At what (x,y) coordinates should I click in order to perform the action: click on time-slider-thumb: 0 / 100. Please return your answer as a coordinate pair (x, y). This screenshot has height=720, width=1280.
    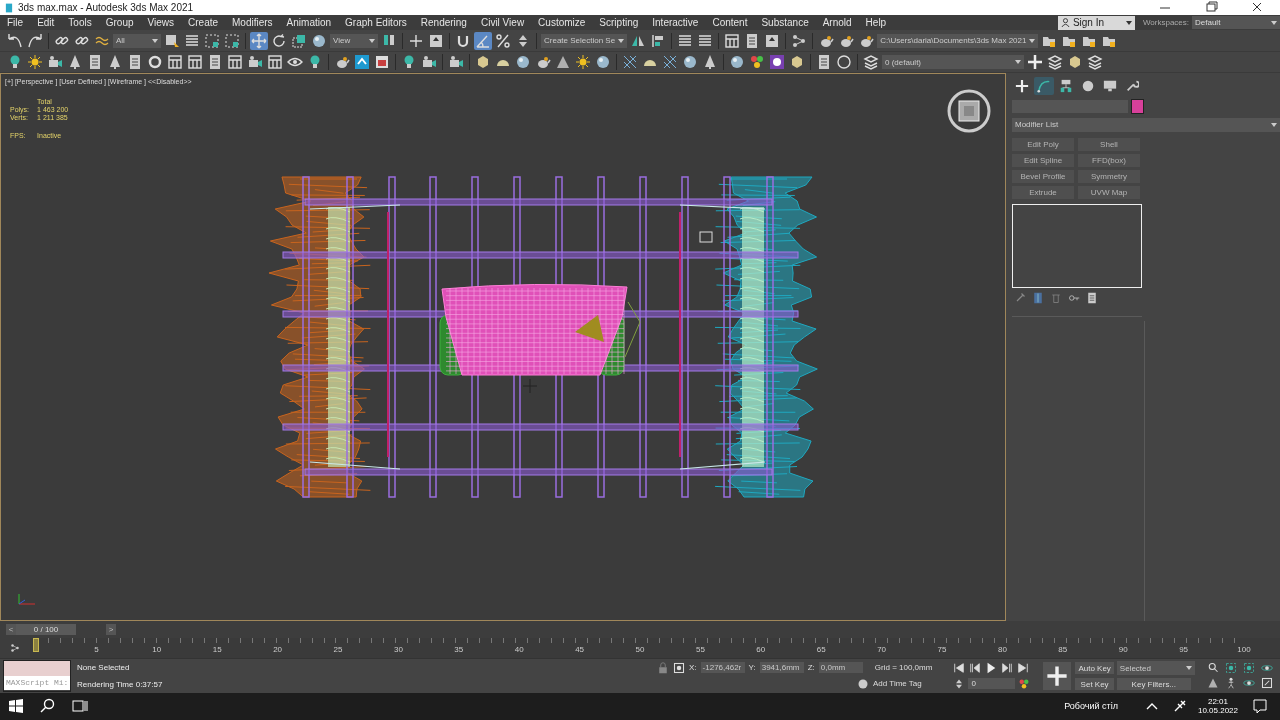
    Looking at the image, I should click on (46, 629).